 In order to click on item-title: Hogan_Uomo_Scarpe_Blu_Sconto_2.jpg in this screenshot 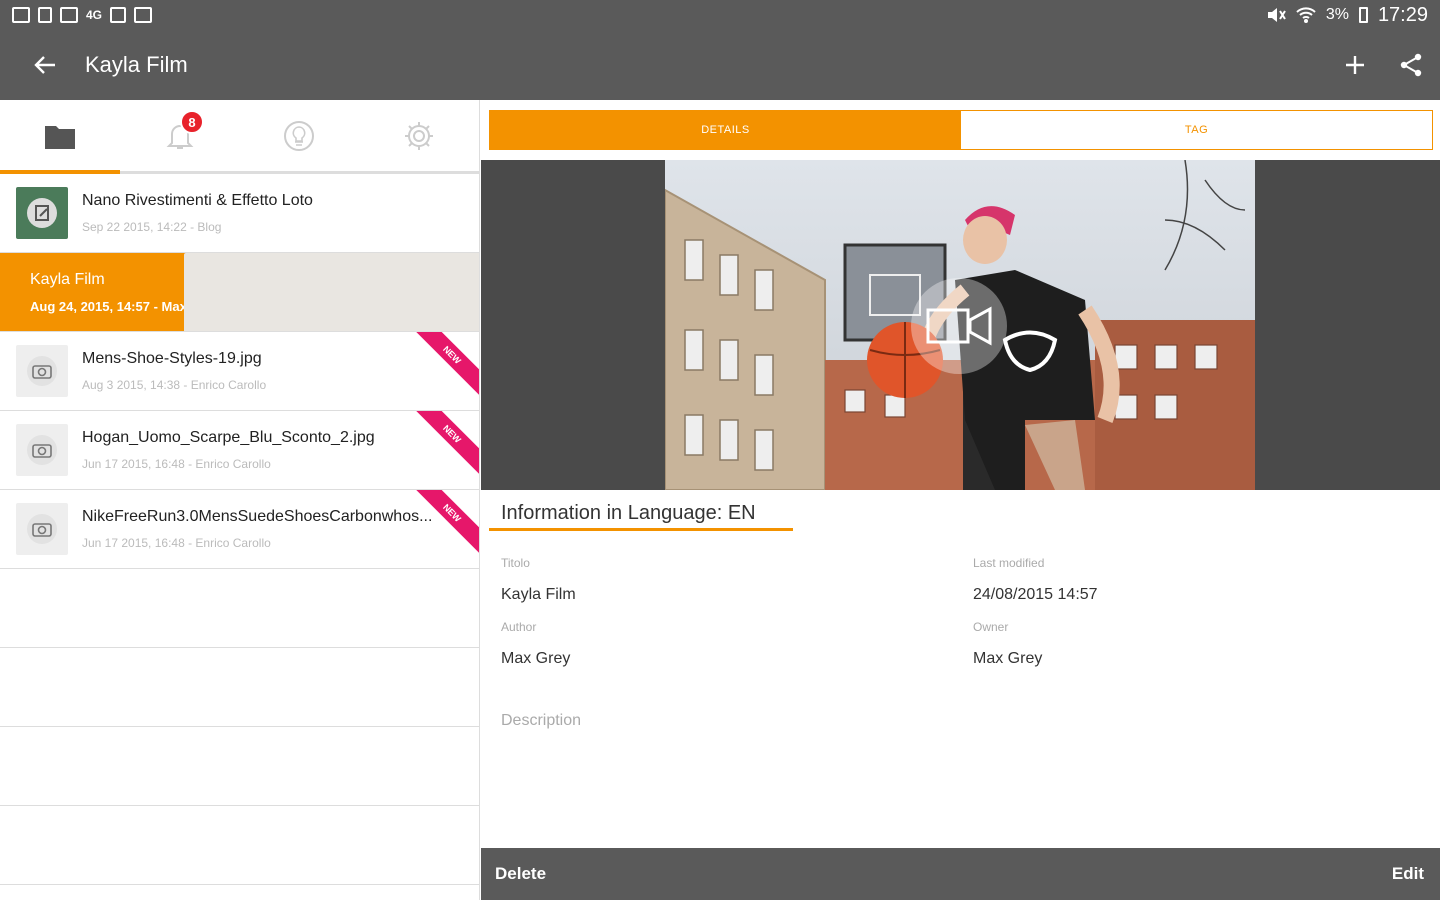, I will do `click(228, 437)`.